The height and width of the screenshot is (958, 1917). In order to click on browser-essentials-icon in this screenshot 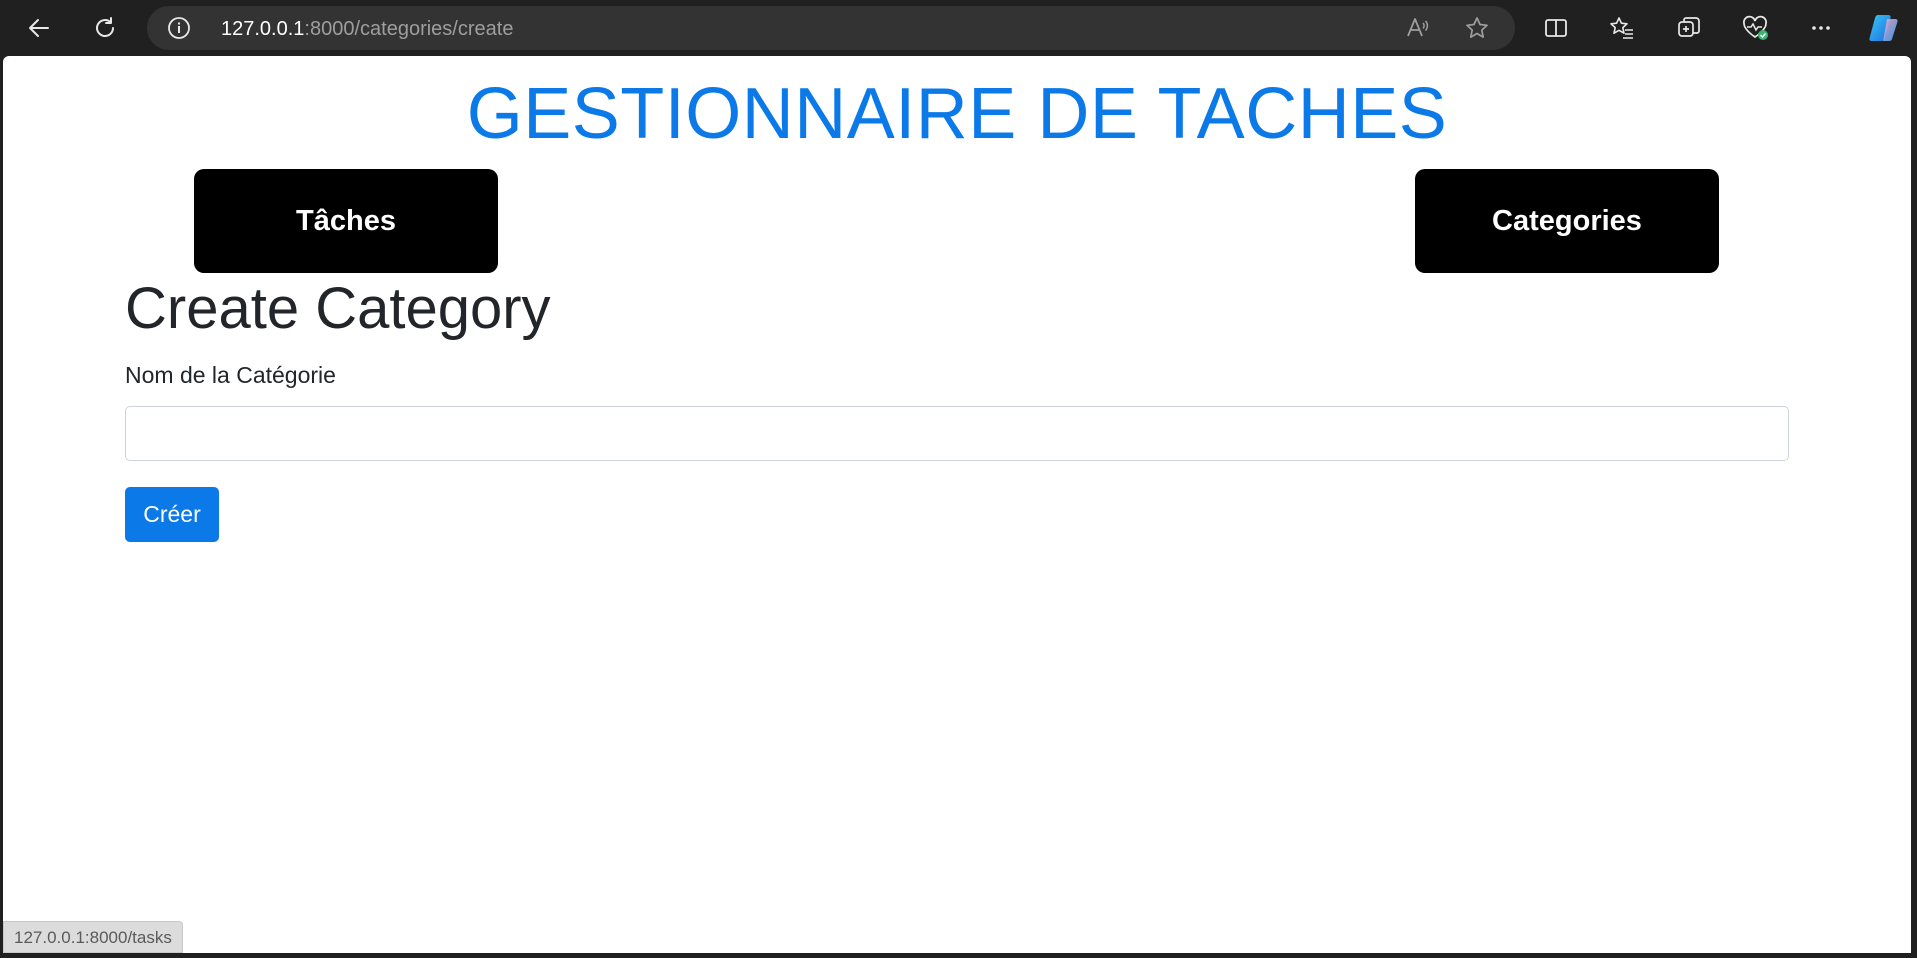, I will do `click(1755, 28)`.